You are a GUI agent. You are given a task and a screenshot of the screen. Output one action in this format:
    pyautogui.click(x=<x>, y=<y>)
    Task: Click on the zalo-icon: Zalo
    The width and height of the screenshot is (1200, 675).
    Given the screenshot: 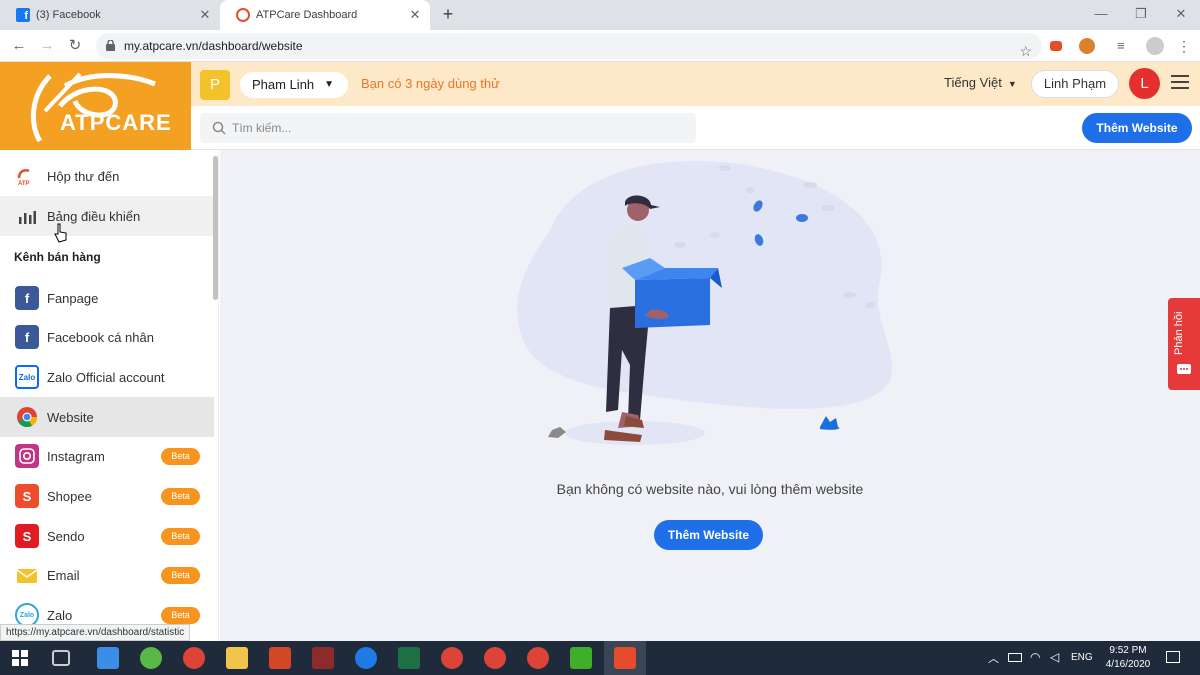 What is the action you would take?
    pyautogui.click(x=27, y=377)
    